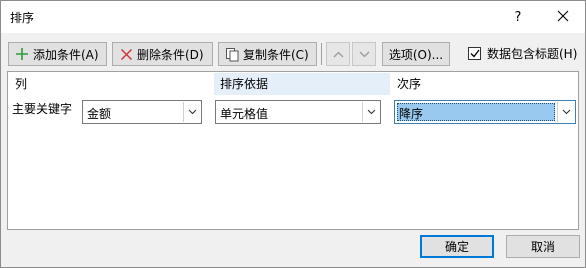  Describe the element at coordinates (293, 17) in the screenshot. I see `title-bar: 排序 ?` at that location.